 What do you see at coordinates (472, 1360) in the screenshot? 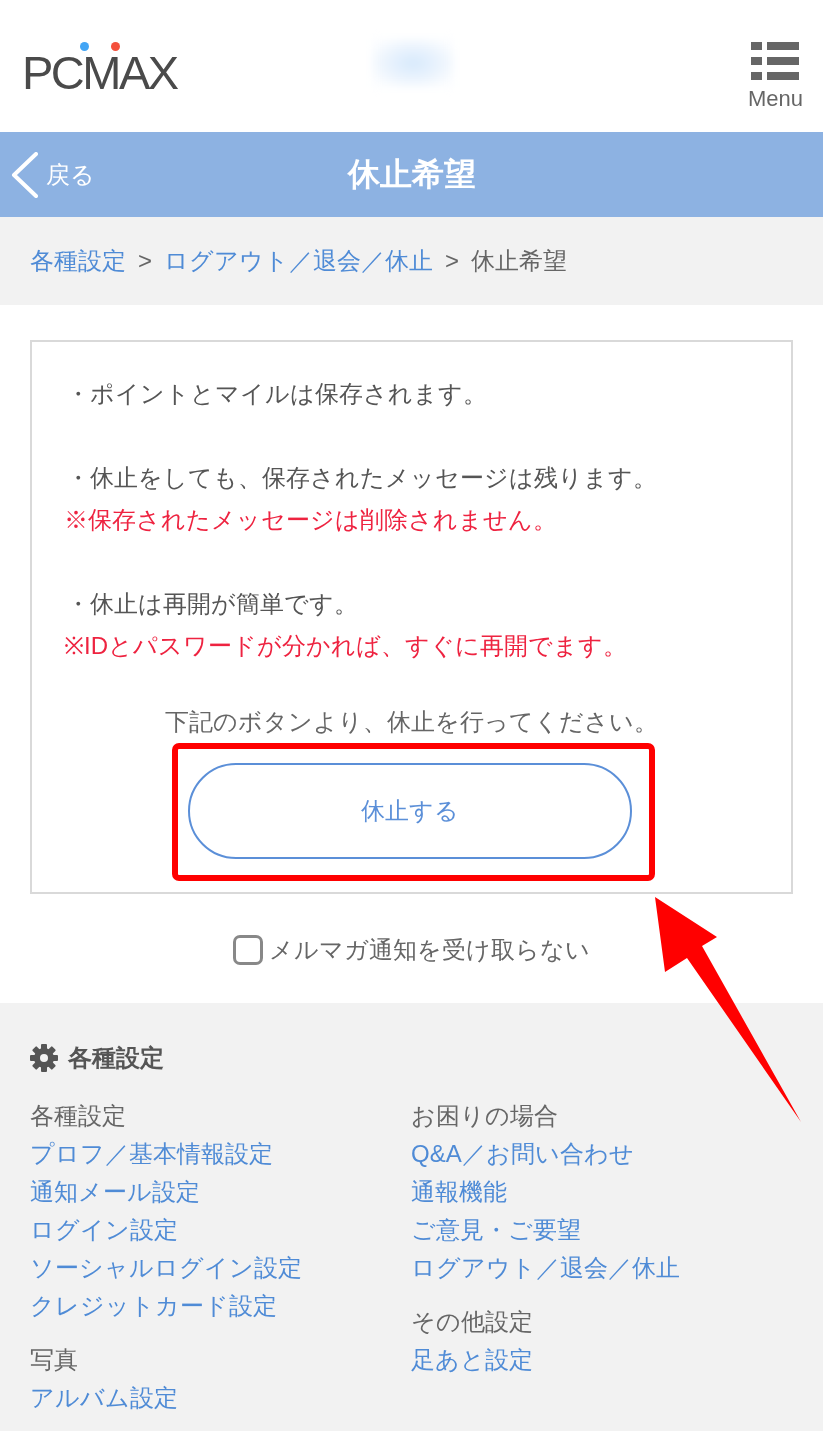
I see `settings-link: 足あと設定` at bounding box center [472, 1360].